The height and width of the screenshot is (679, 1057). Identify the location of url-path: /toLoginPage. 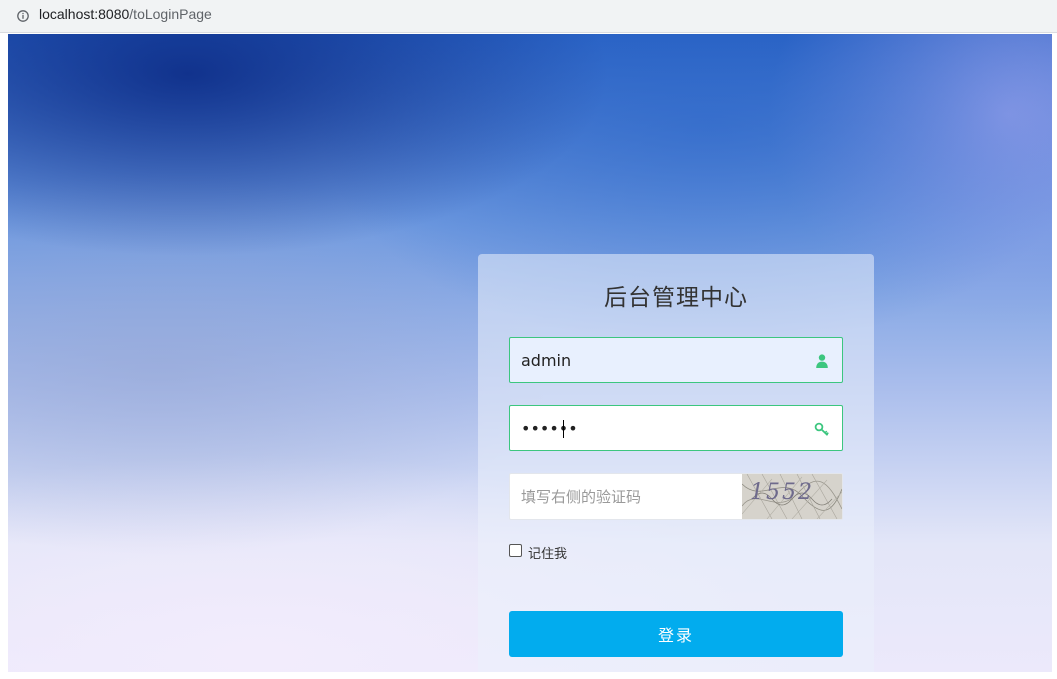
(170, 14).